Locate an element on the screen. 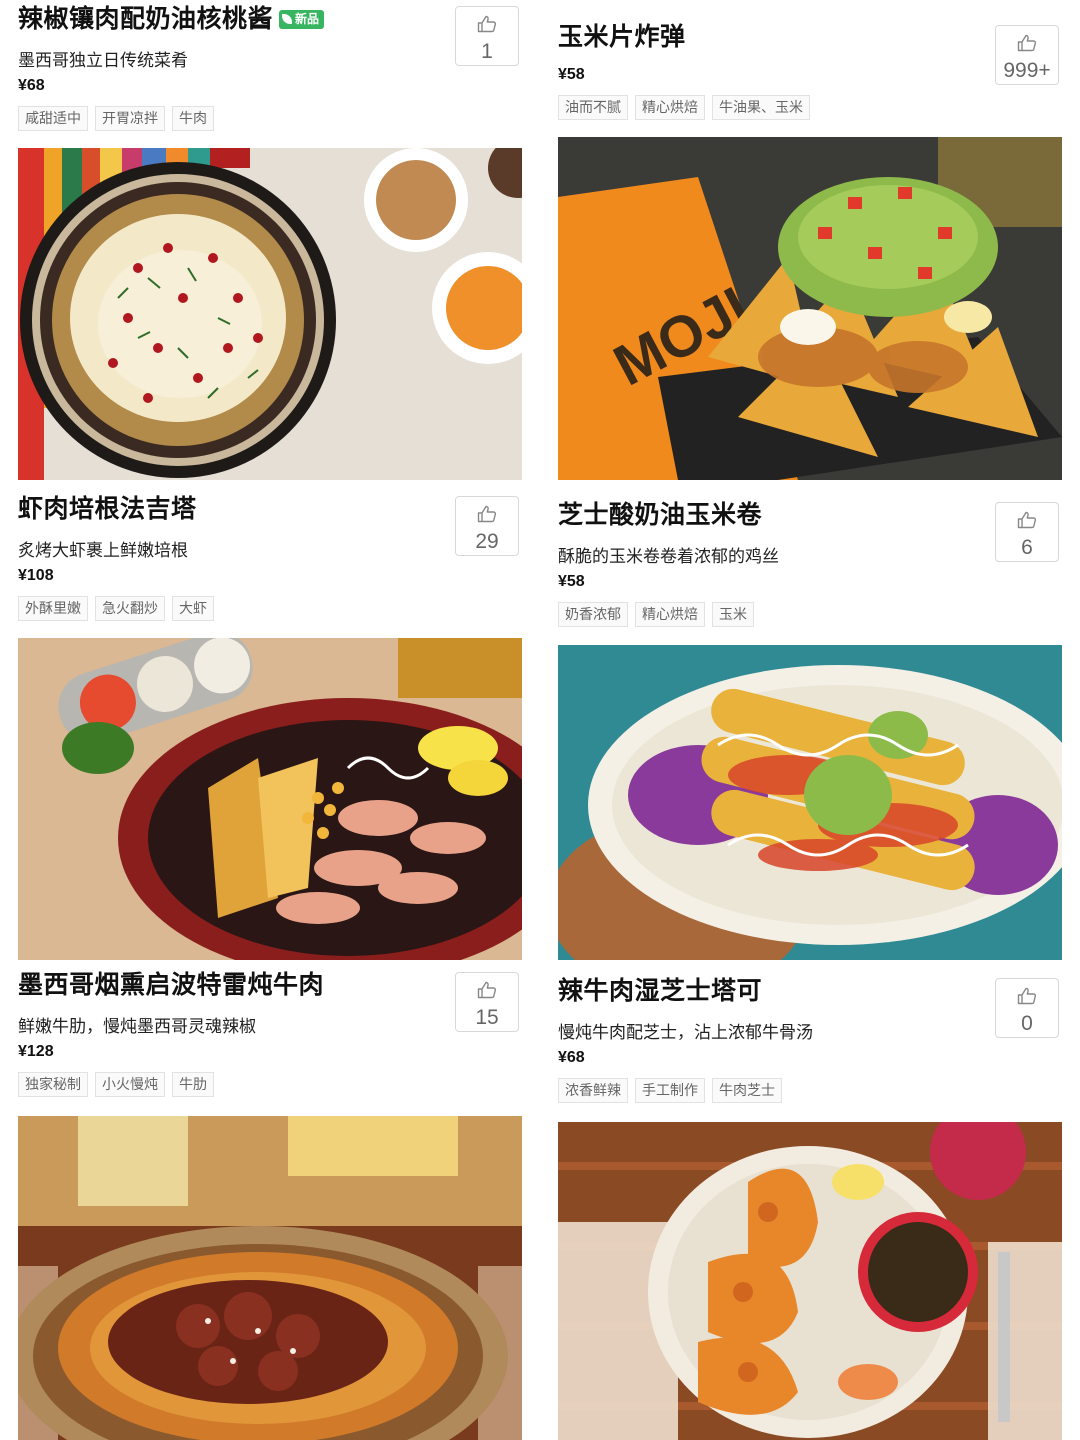 This screenshot has height=1440, width=1080. dish-tags: 咸甜适中 开胃凉拌 牛肉 is located at coordinates (116, 118).